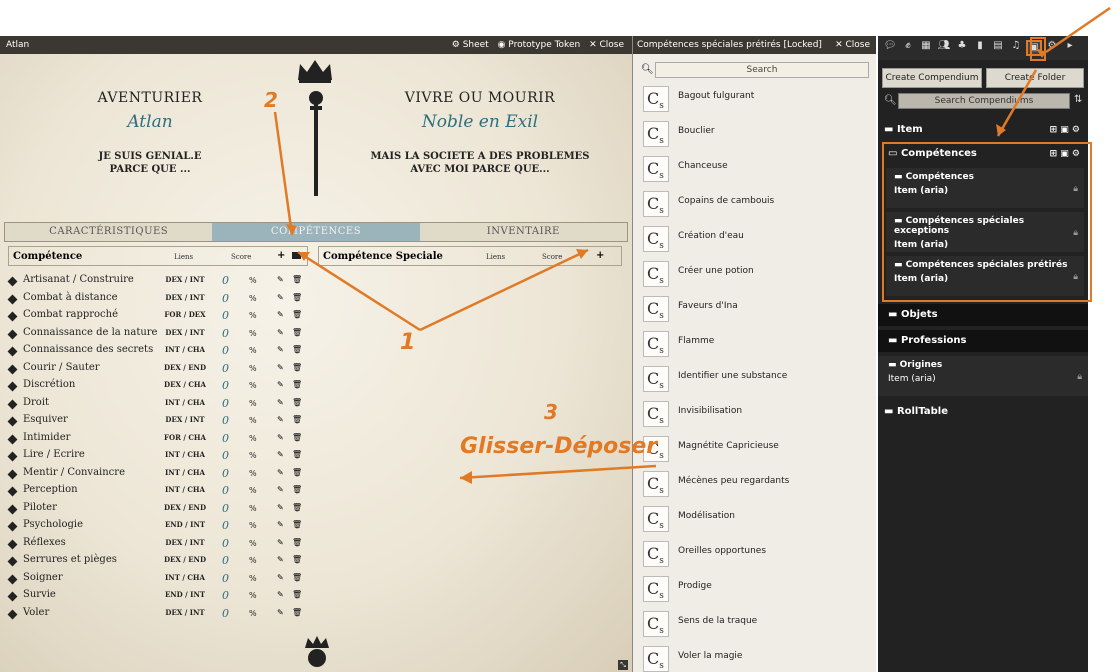 The height and width of the screenshot is (672, 1120). What do you see at coordinates (932, 78) in the screenshot?
I see `create-compendium-button: Create Compendium` at bounding box center [932, 78].